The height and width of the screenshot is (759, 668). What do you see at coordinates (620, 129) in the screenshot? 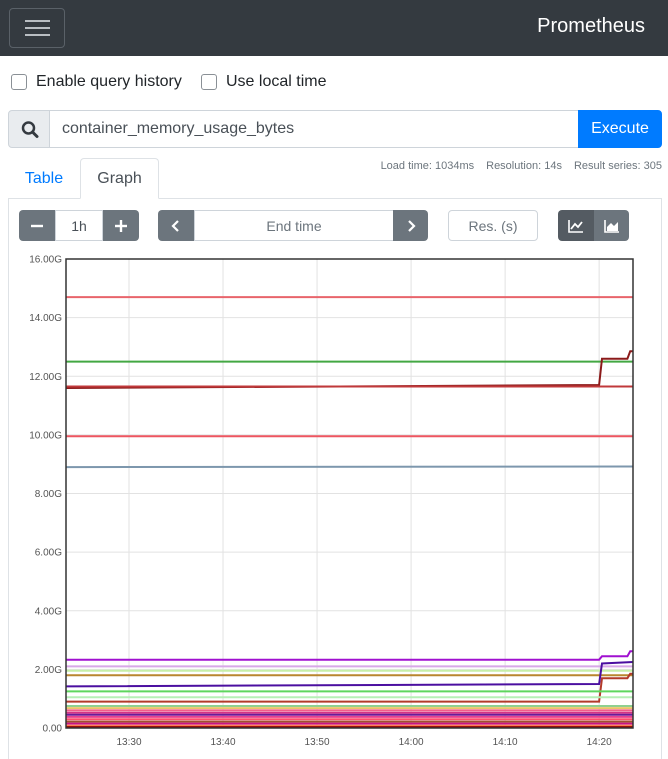
I see `execute-button: Execute` at bounding box center [620, 129].